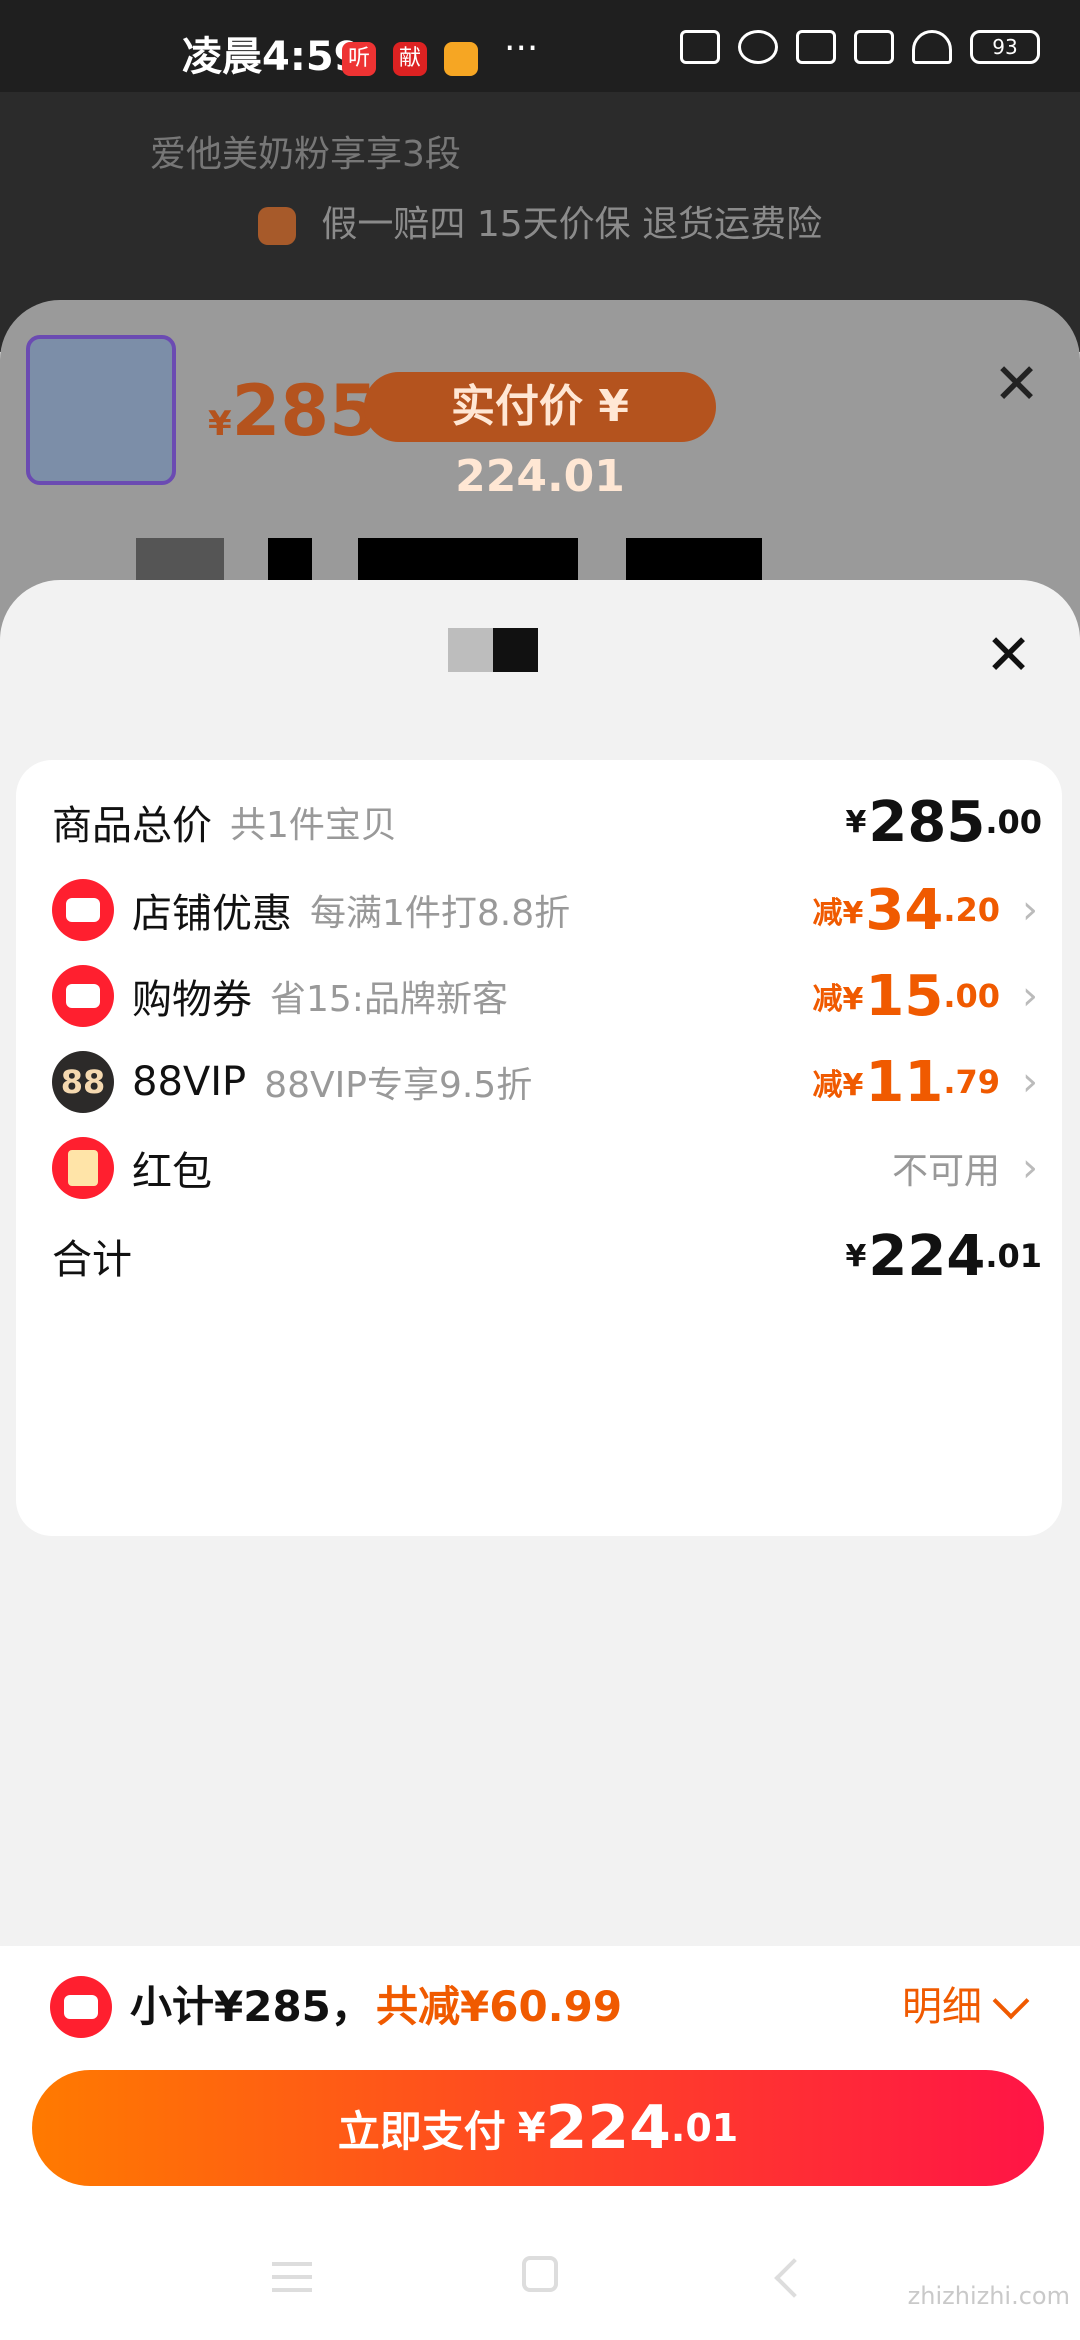  What do you see at coordinates (410, 59) in the screenshot?
I see `app-notification-icon: 献` at bounding box center [410, 59].